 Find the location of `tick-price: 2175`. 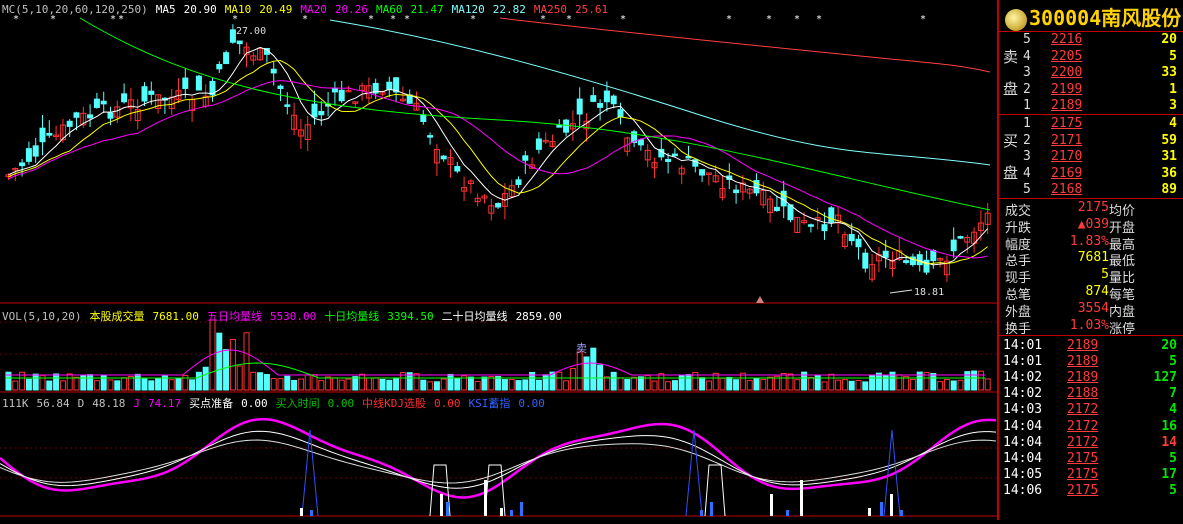

tick-price: 2175 is located at coordinates (1083, 474).